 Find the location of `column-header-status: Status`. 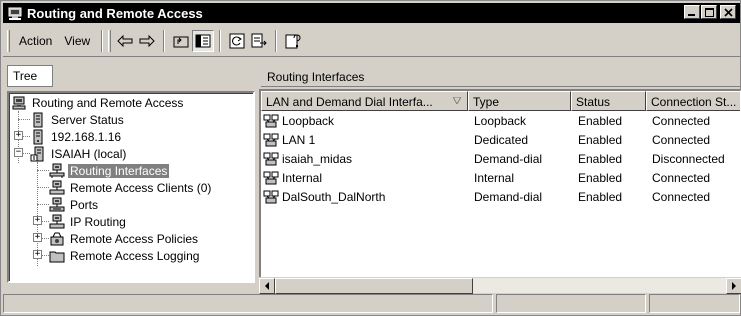

column-header-status: Status is located at coordinates (608, 101).